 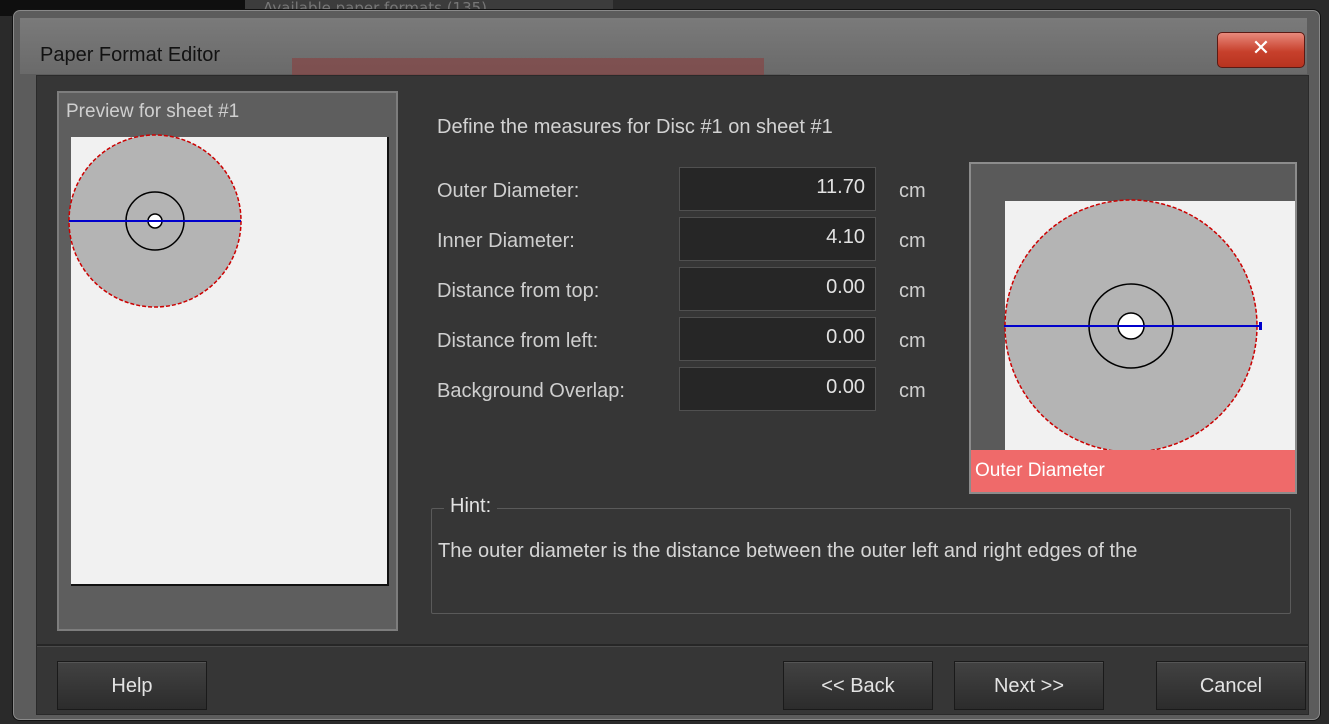 What do you see at coordinates (1260, 326) in the screenshot?
I see `diameter-line-endcap` at bounding box center [1260, 326].